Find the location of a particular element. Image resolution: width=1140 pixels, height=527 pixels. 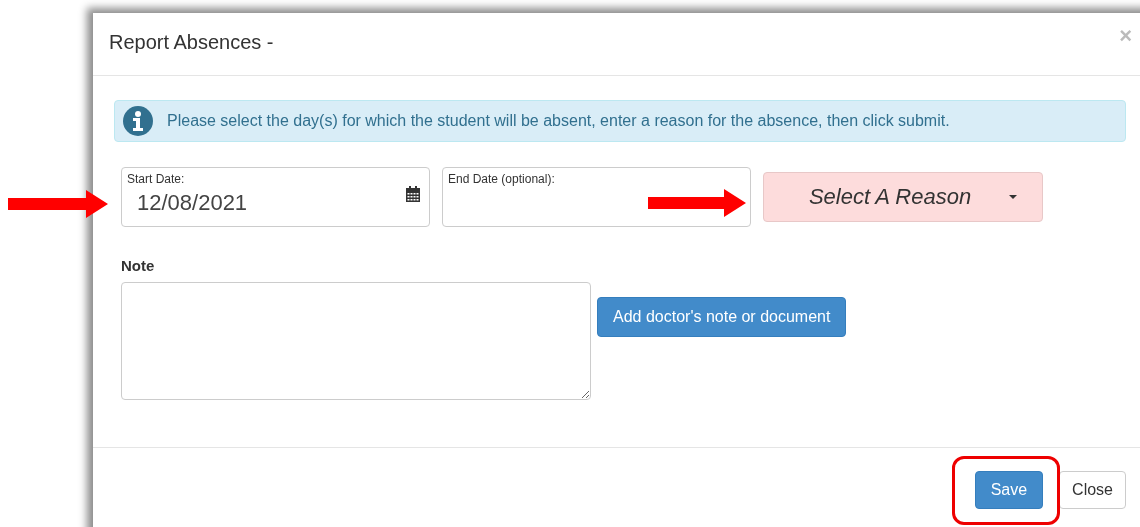

save-button: Save is located at coordinates (1009, 490).